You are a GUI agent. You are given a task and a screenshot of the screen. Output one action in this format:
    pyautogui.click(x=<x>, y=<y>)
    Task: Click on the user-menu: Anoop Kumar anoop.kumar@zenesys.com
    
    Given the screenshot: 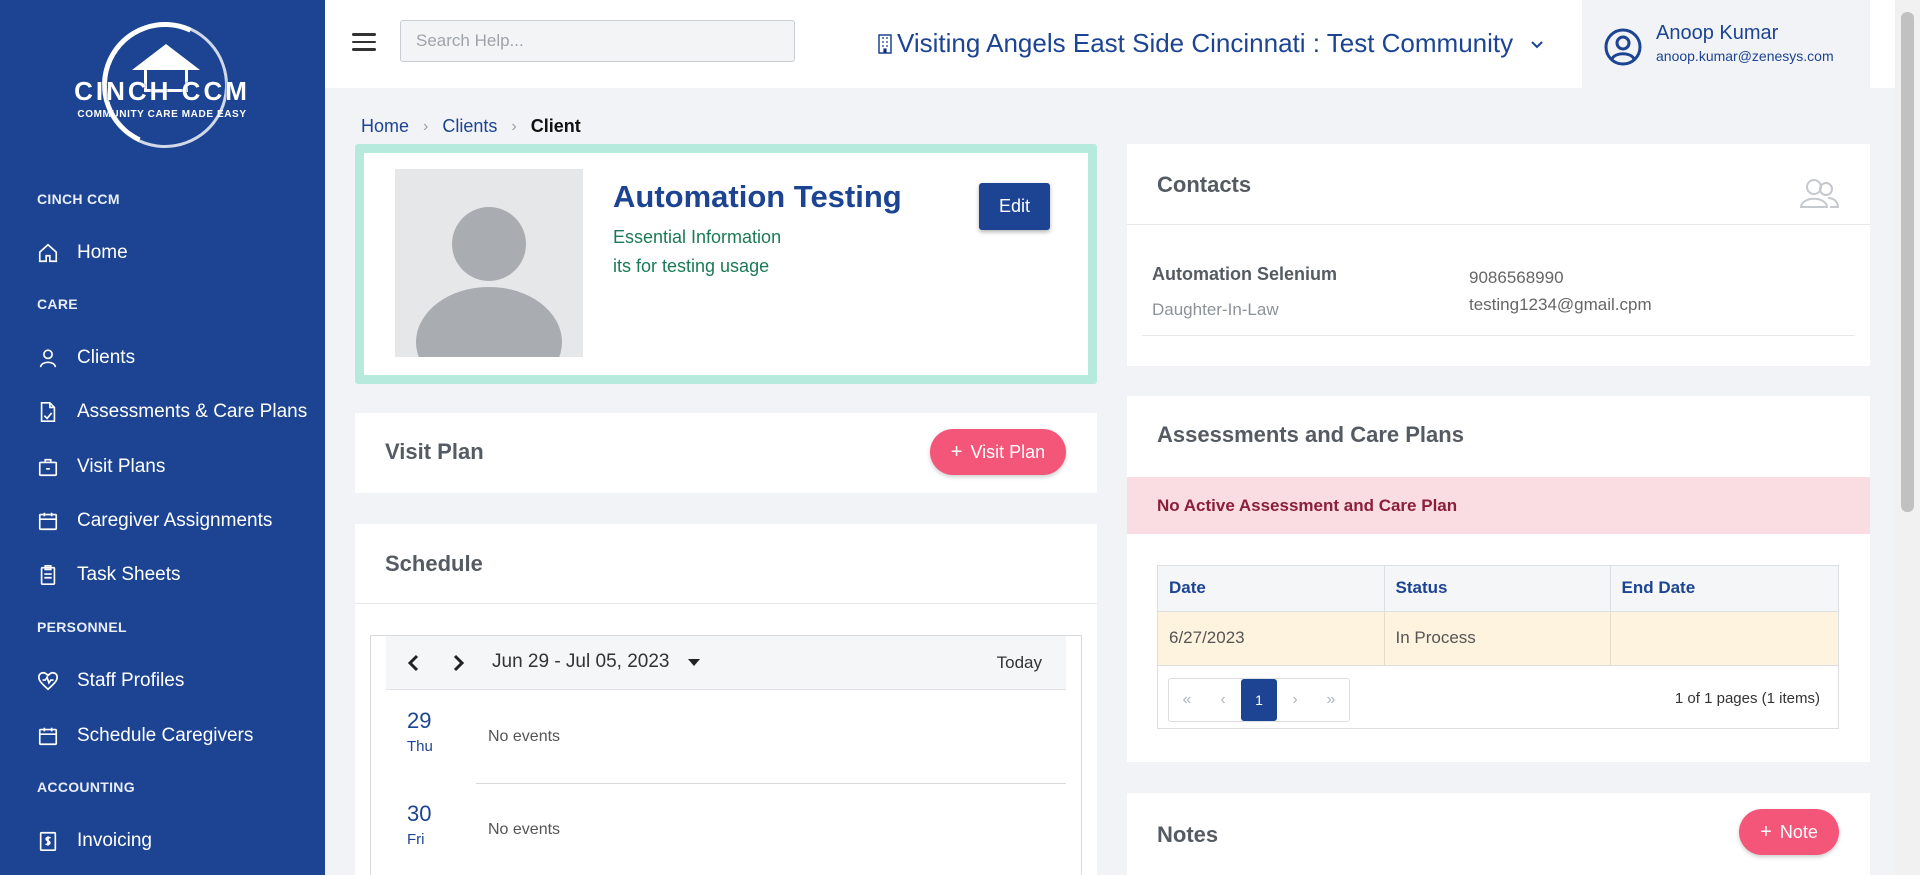 What is the action you would take?
    pyautogui.click(x=1726, y=44)
    